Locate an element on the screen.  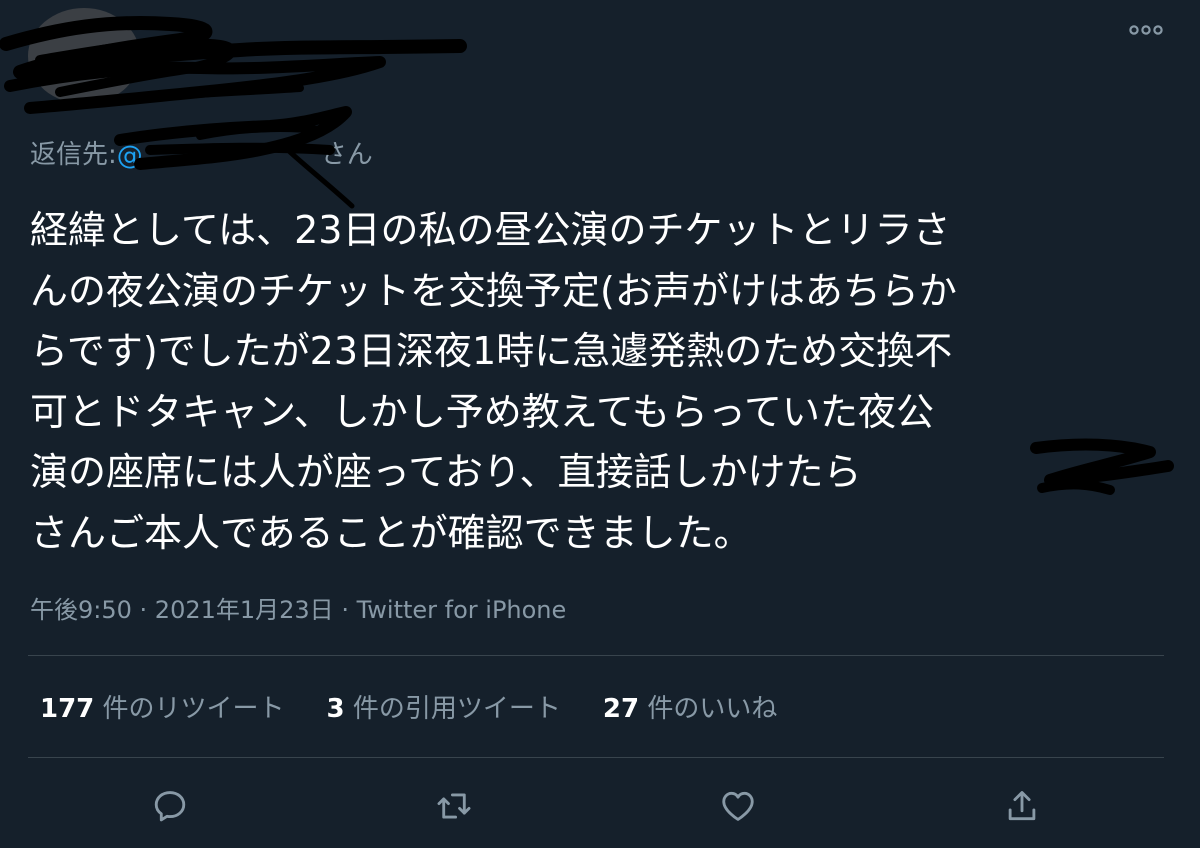
more-icon is located at coordinates (1146, 30).